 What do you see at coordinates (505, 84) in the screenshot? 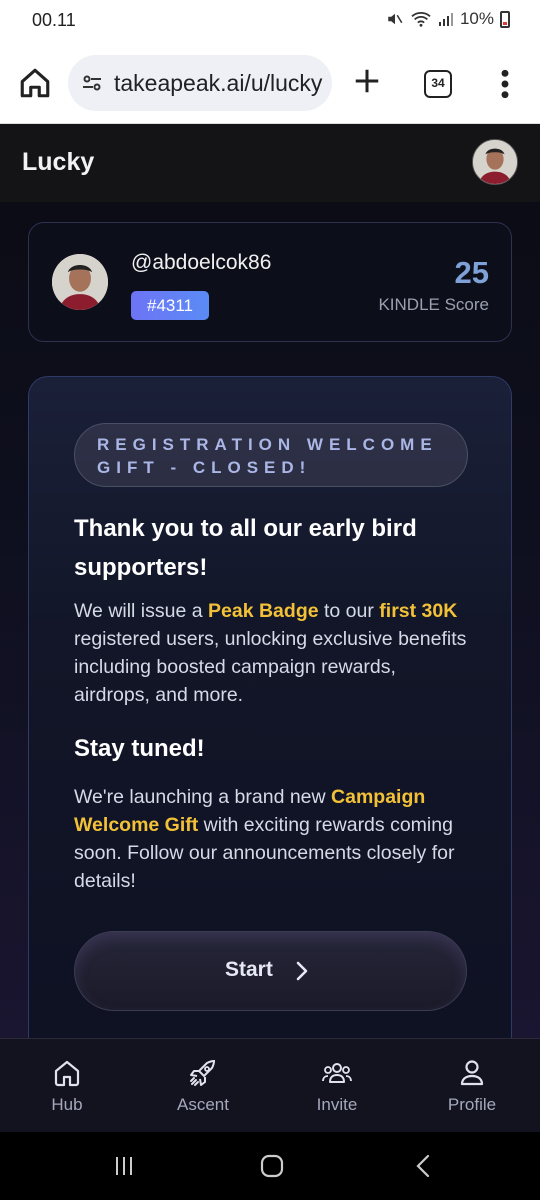
I see `more-menu-icon` at bounding box center [505, 84].